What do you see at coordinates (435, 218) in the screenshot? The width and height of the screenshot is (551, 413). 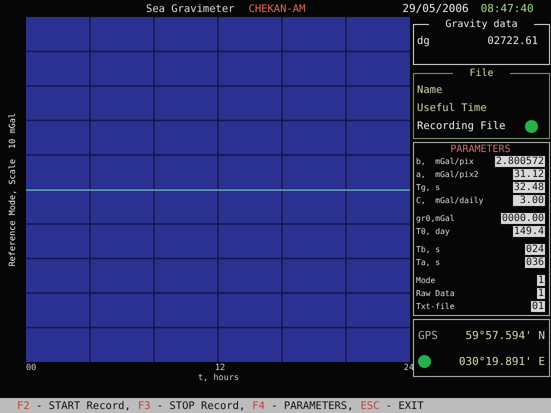 I see `parameter-label: gr0,mGal` at bounding box center [435, 218].